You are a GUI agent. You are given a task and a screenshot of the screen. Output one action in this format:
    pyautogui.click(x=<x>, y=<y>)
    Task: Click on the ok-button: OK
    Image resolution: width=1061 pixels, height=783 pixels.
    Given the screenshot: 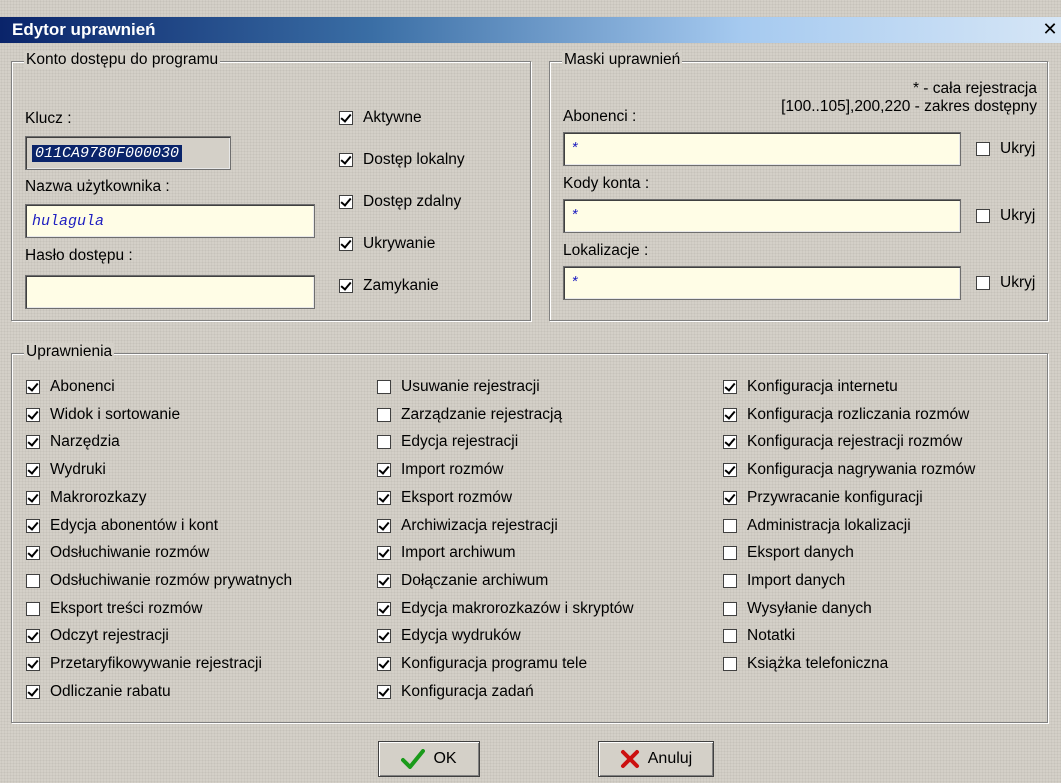 What is the action you would take?
    pyautogui.click(x=429, y=759)
    